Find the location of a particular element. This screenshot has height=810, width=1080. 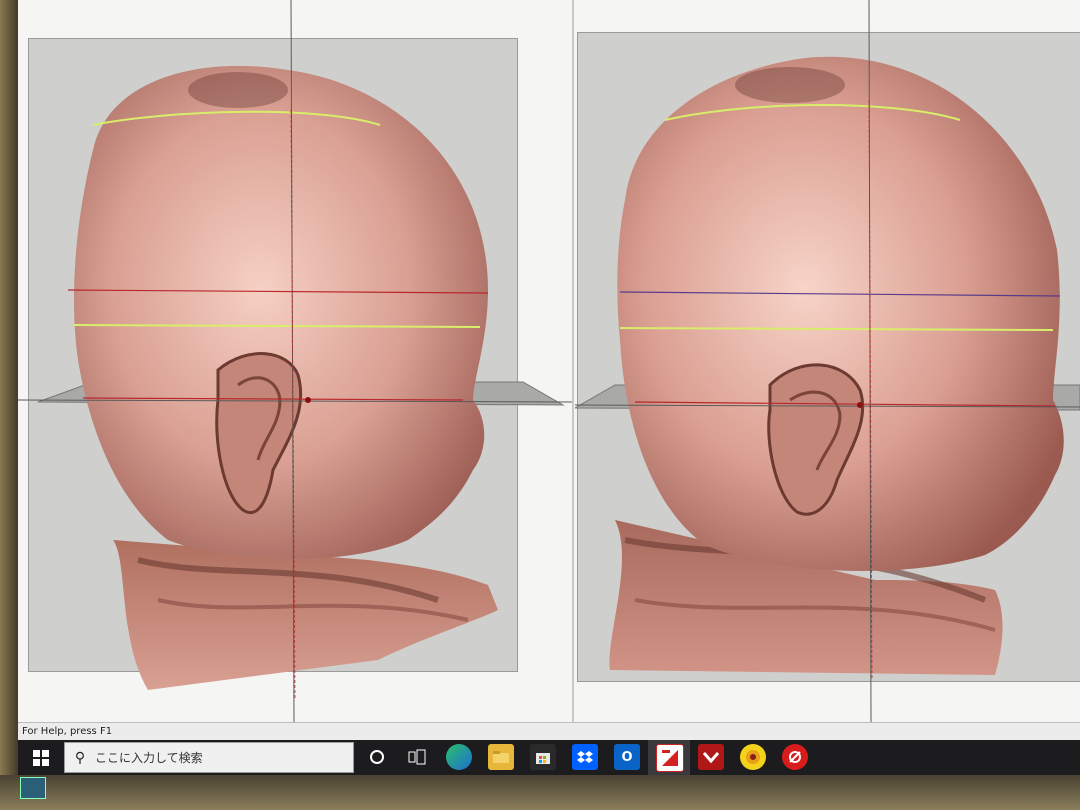

monitor-bezel-bottom is located at coordinates (540, 792).